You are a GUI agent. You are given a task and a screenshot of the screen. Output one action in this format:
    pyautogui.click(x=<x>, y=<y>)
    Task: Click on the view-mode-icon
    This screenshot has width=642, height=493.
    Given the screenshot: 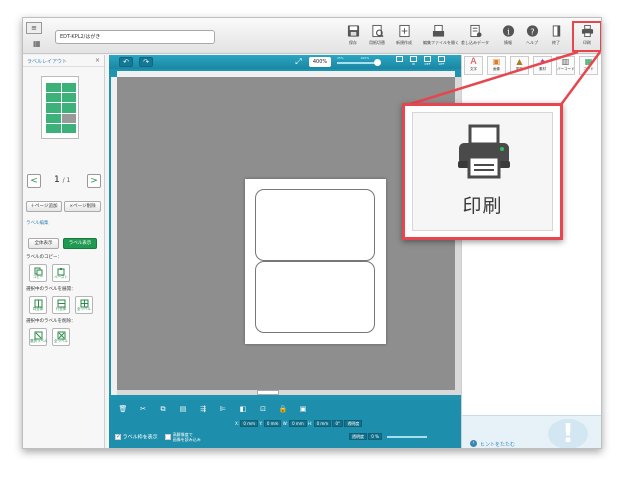 What is the action you would take?
    pyautogui.click(x=399, y=62)
    